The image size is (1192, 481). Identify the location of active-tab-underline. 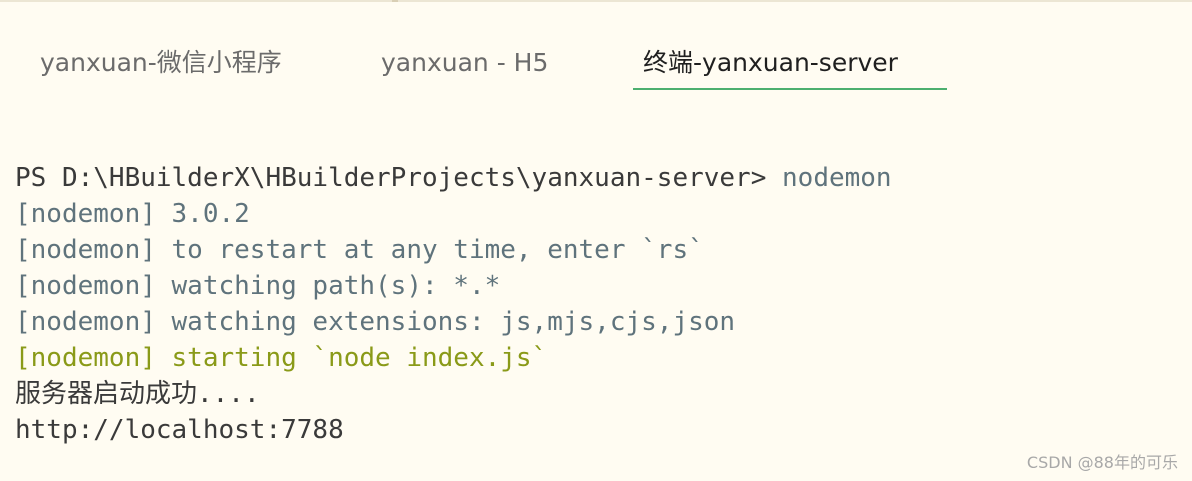
(790, 89).